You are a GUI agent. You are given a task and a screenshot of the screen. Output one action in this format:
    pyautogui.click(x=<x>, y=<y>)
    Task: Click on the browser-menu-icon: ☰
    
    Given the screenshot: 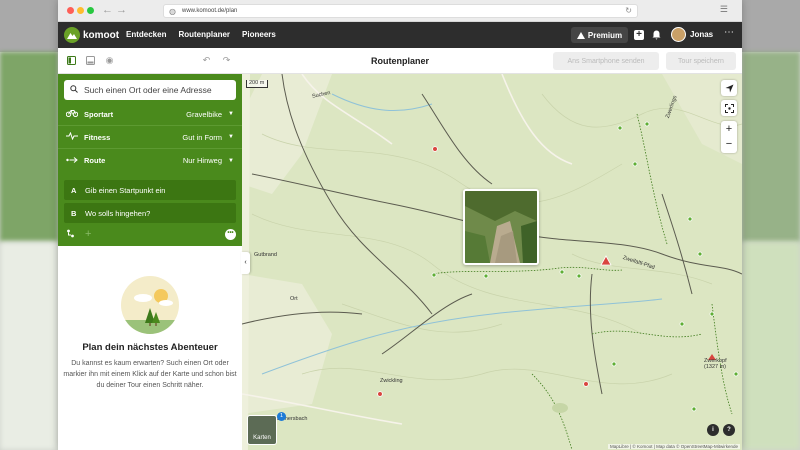 What is the action you would take?
    pyautogui.click(x=724, y=9)
    